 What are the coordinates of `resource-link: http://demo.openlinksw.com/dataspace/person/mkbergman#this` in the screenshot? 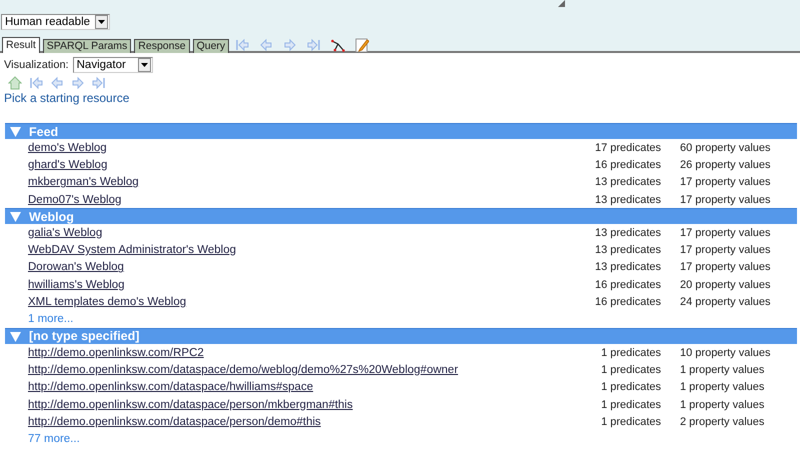 It's located at (299, 404).